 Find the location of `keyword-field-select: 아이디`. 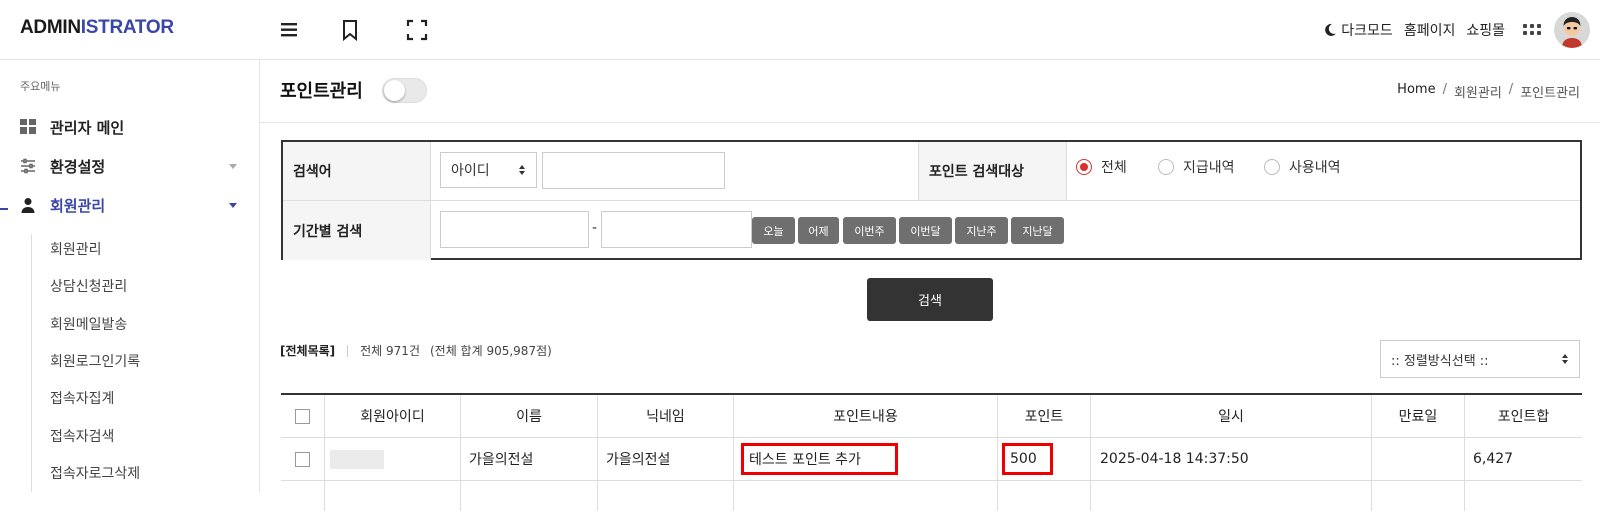

keyword-field-select: 아이디 is located at coordinates (488, 170).